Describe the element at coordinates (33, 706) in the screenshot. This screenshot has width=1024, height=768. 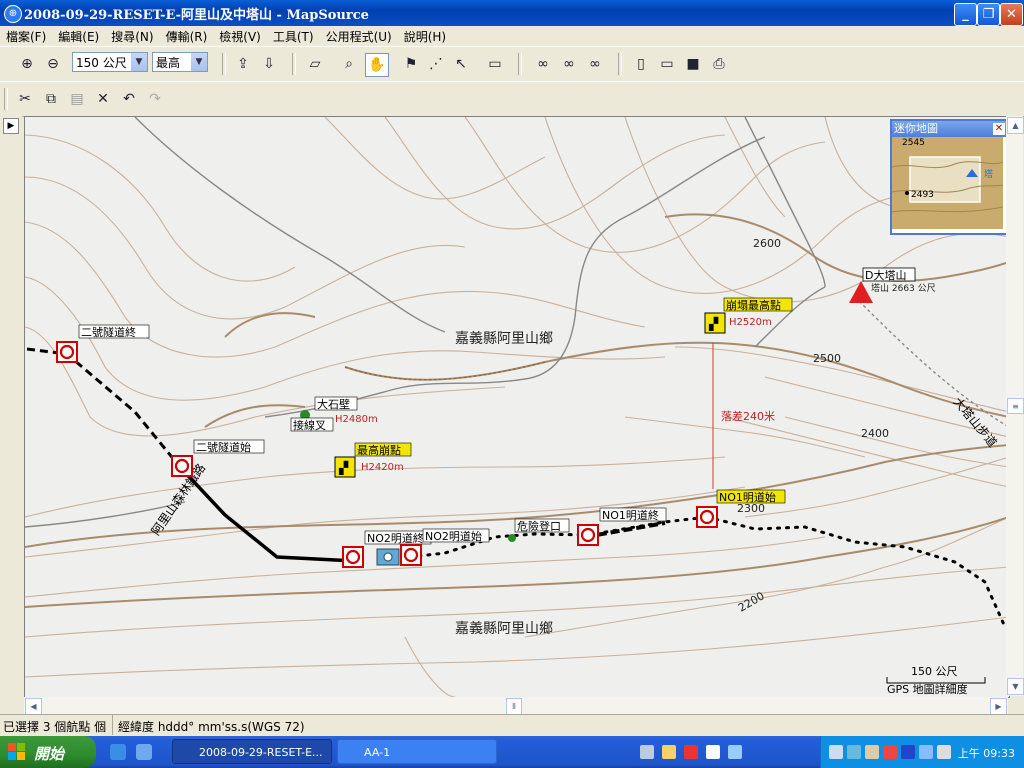
I see `scroll-left-icon: ◀` at that location.